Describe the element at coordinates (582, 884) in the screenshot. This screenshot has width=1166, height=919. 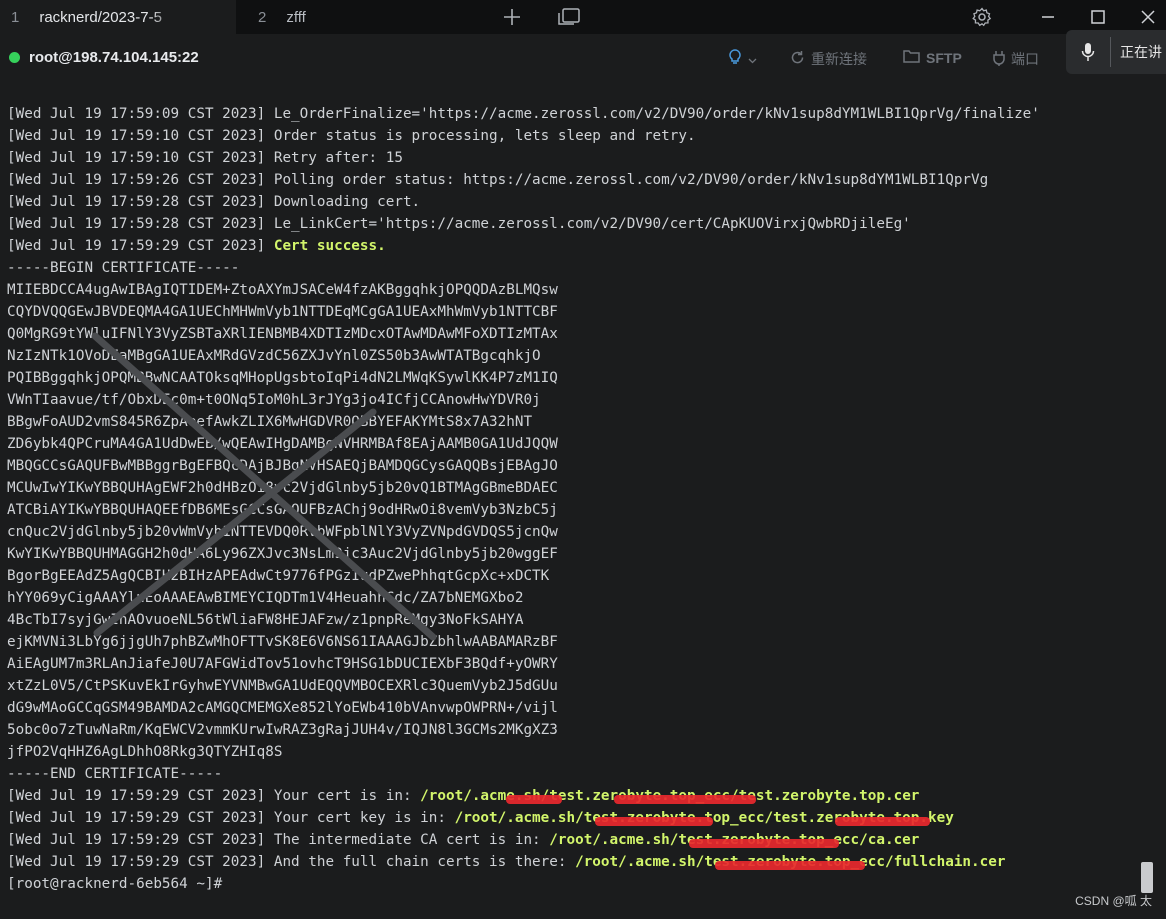
I see `shell-prompt: [root@racknerd-6eb564 ~]#` at that location.